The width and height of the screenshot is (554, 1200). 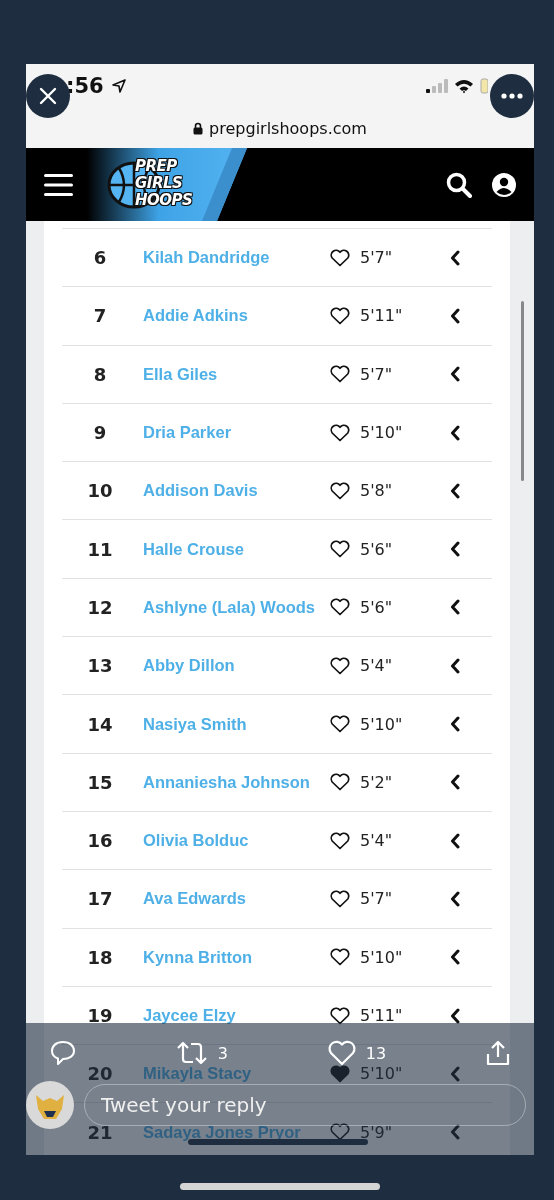 What do you see at coordinates (100, 1074) in the screenshot?
I see `rank-number: 20` at bounding box center [100, 1074].